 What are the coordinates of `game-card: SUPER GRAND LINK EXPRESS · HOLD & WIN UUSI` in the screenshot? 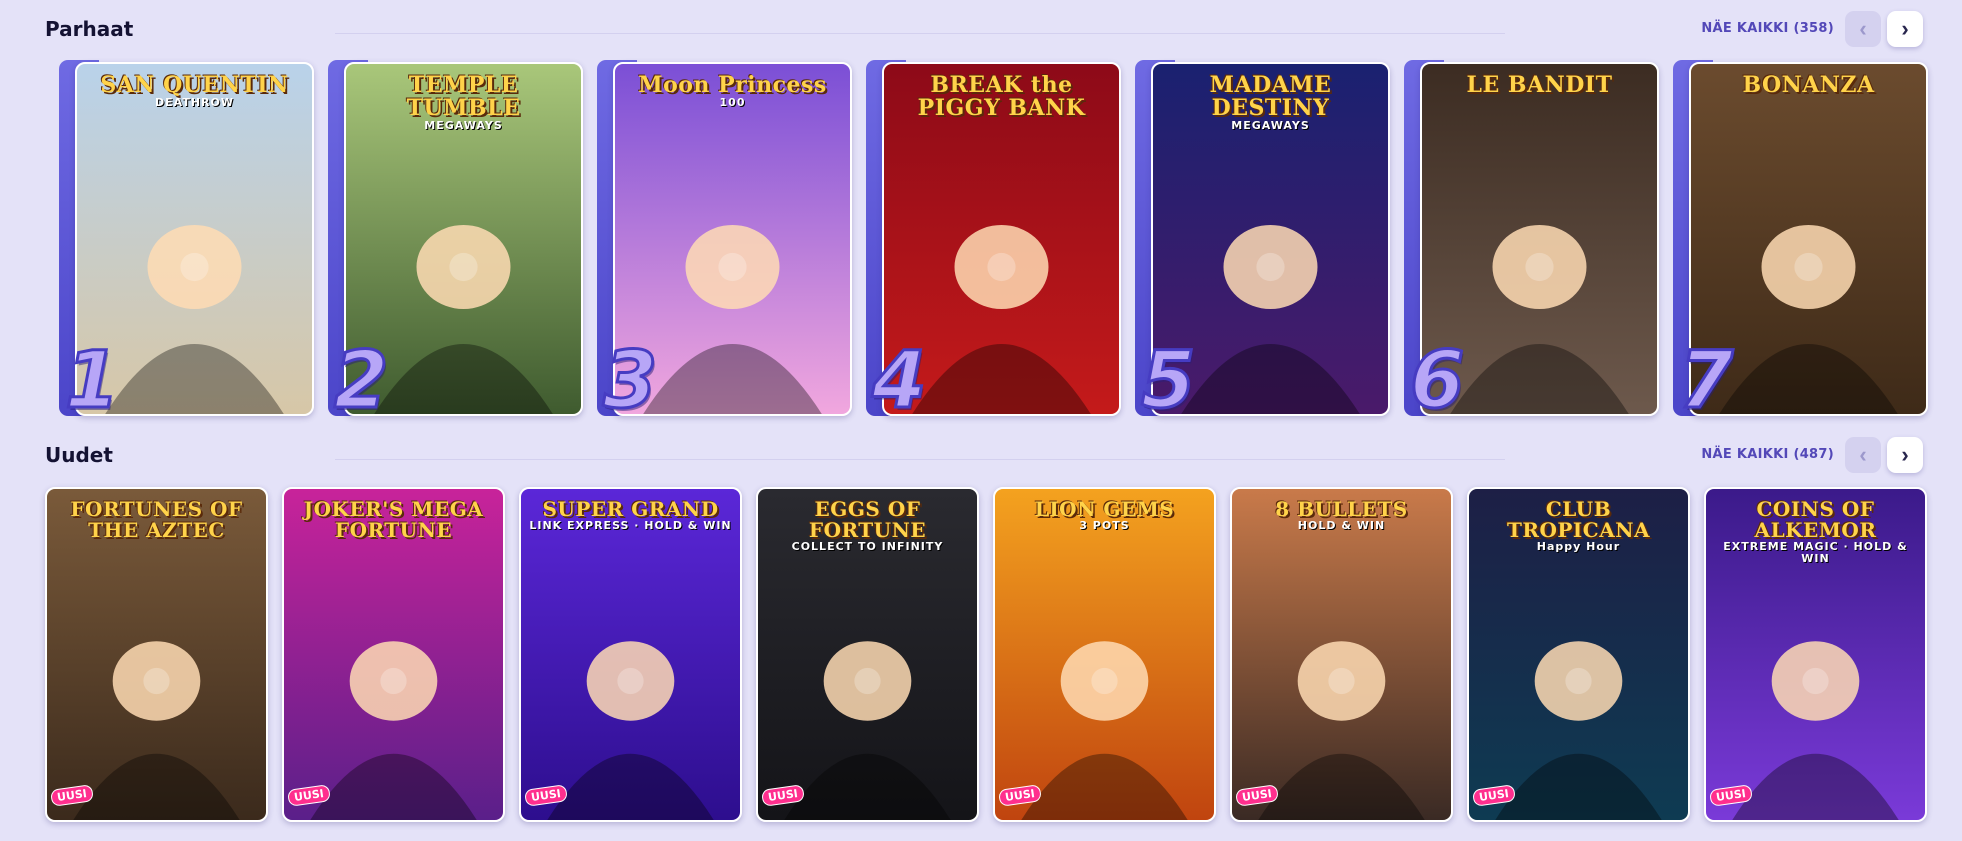 It's located at (630, 654).